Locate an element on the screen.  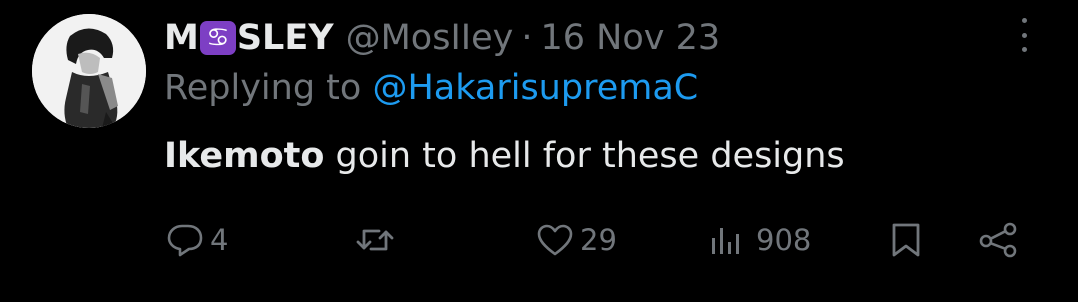
tweet-header: M ♋ SLEY @MosIIey · 16 Nov 23 is located at coordinates (442, 38).